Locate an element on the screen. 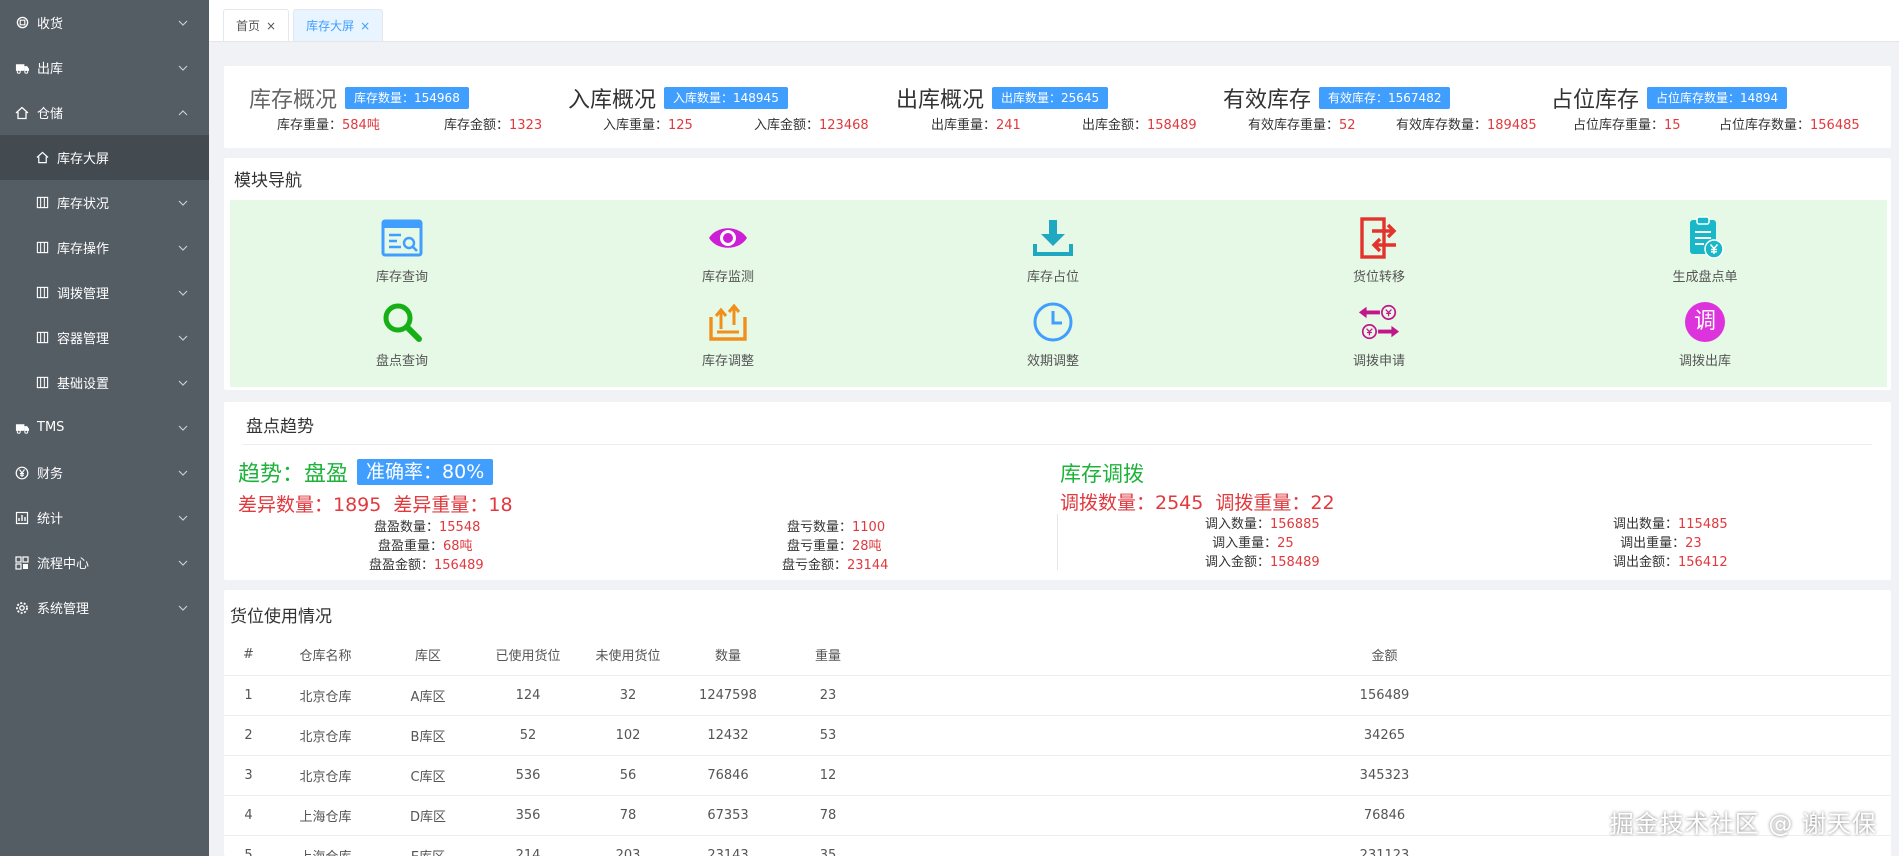  column-header: # is located at coordinates (248, 655).